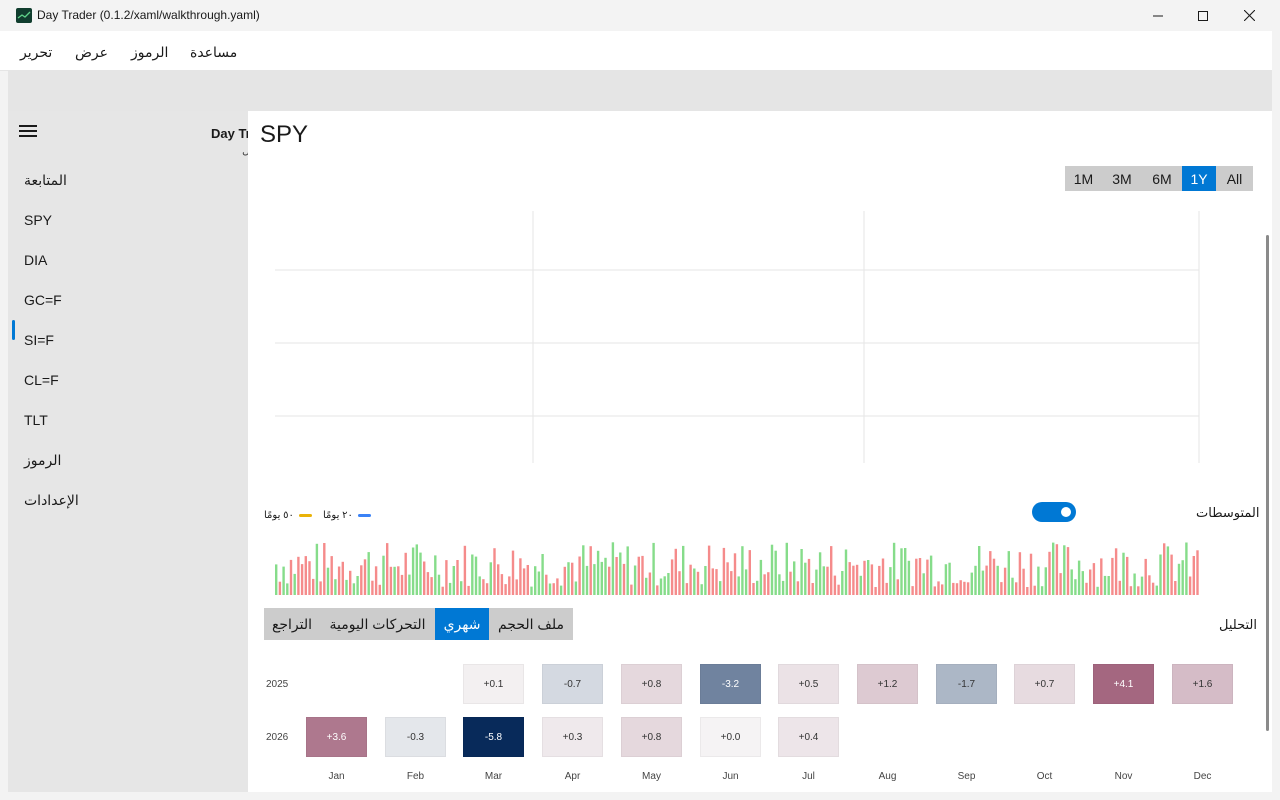  What do you see at coordinates (13, 330) in the screenshot?
I see `selection-indicator` at bounding box center [13, 330].